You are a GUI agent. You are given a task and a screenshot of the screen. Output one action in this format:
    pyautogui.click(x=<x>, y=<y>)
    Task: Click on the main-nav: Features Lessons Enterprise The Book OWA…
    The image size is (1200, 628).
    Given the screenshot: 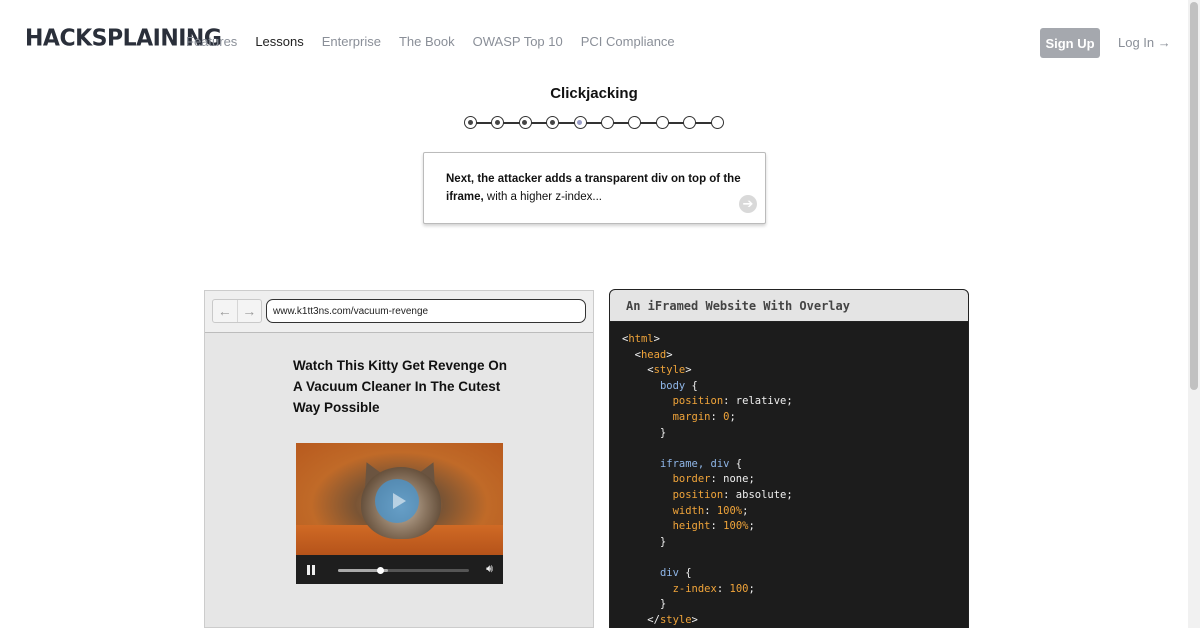 What is the action you would take?
    pyautogui.click(x=430, y=41)
    